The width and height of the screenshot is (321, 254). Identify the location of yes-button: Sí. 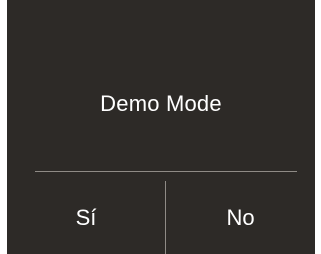
(86, 218).